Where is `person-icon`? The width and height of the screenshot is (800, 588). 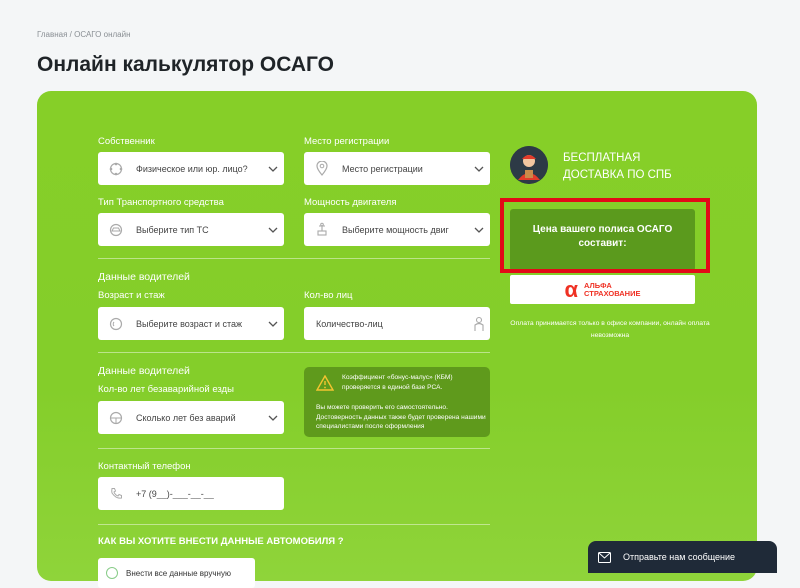
person-icon is located at coordinates (479, 324).